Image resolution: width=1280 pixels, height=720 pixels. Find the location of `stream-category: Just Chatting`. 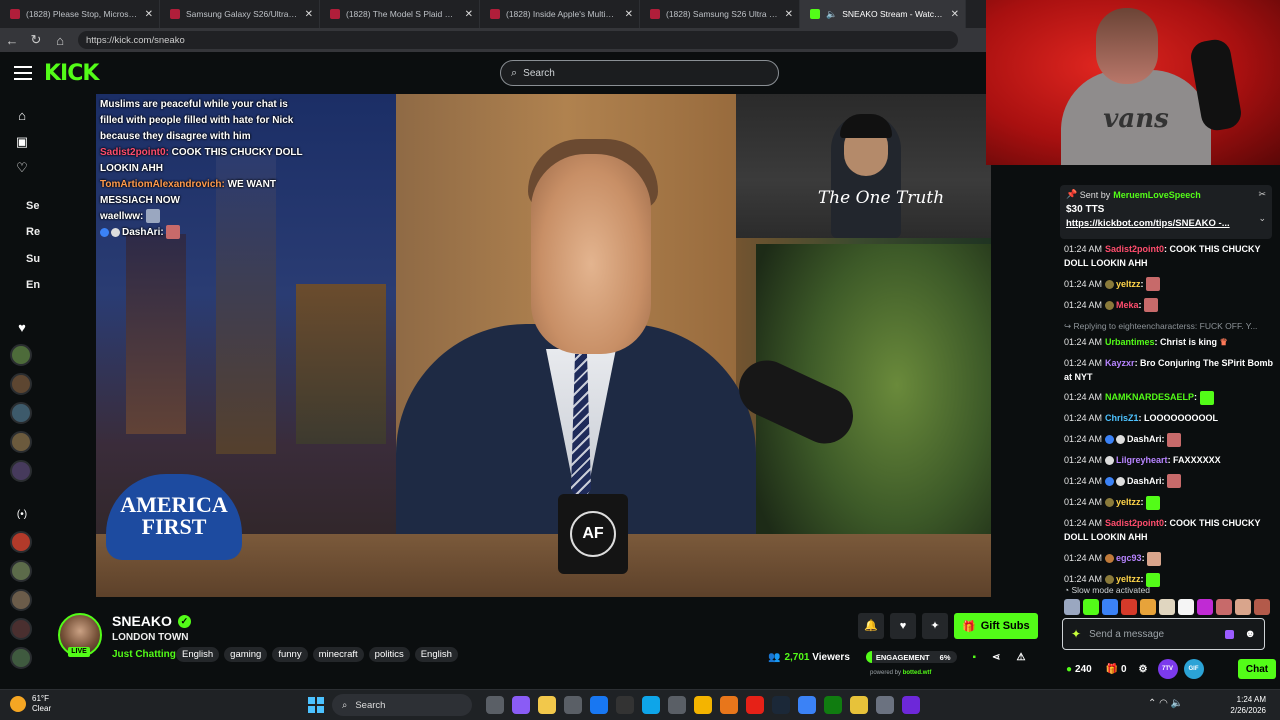

stream-category: Just Chatting is located at coordinates (144, 654).